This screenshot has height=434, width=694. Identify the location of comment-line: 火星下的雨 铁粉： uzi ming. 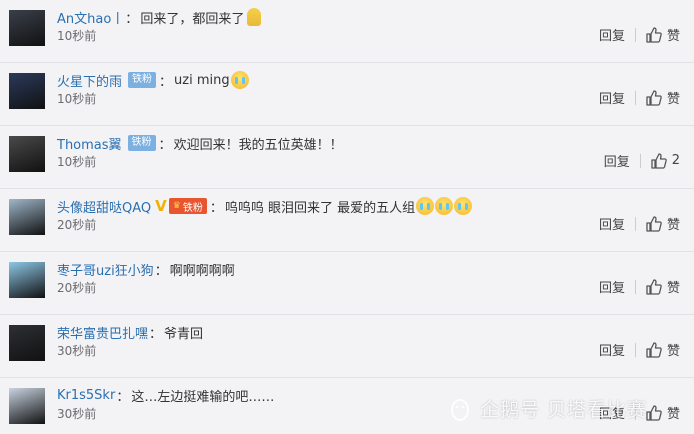
(153, 80).